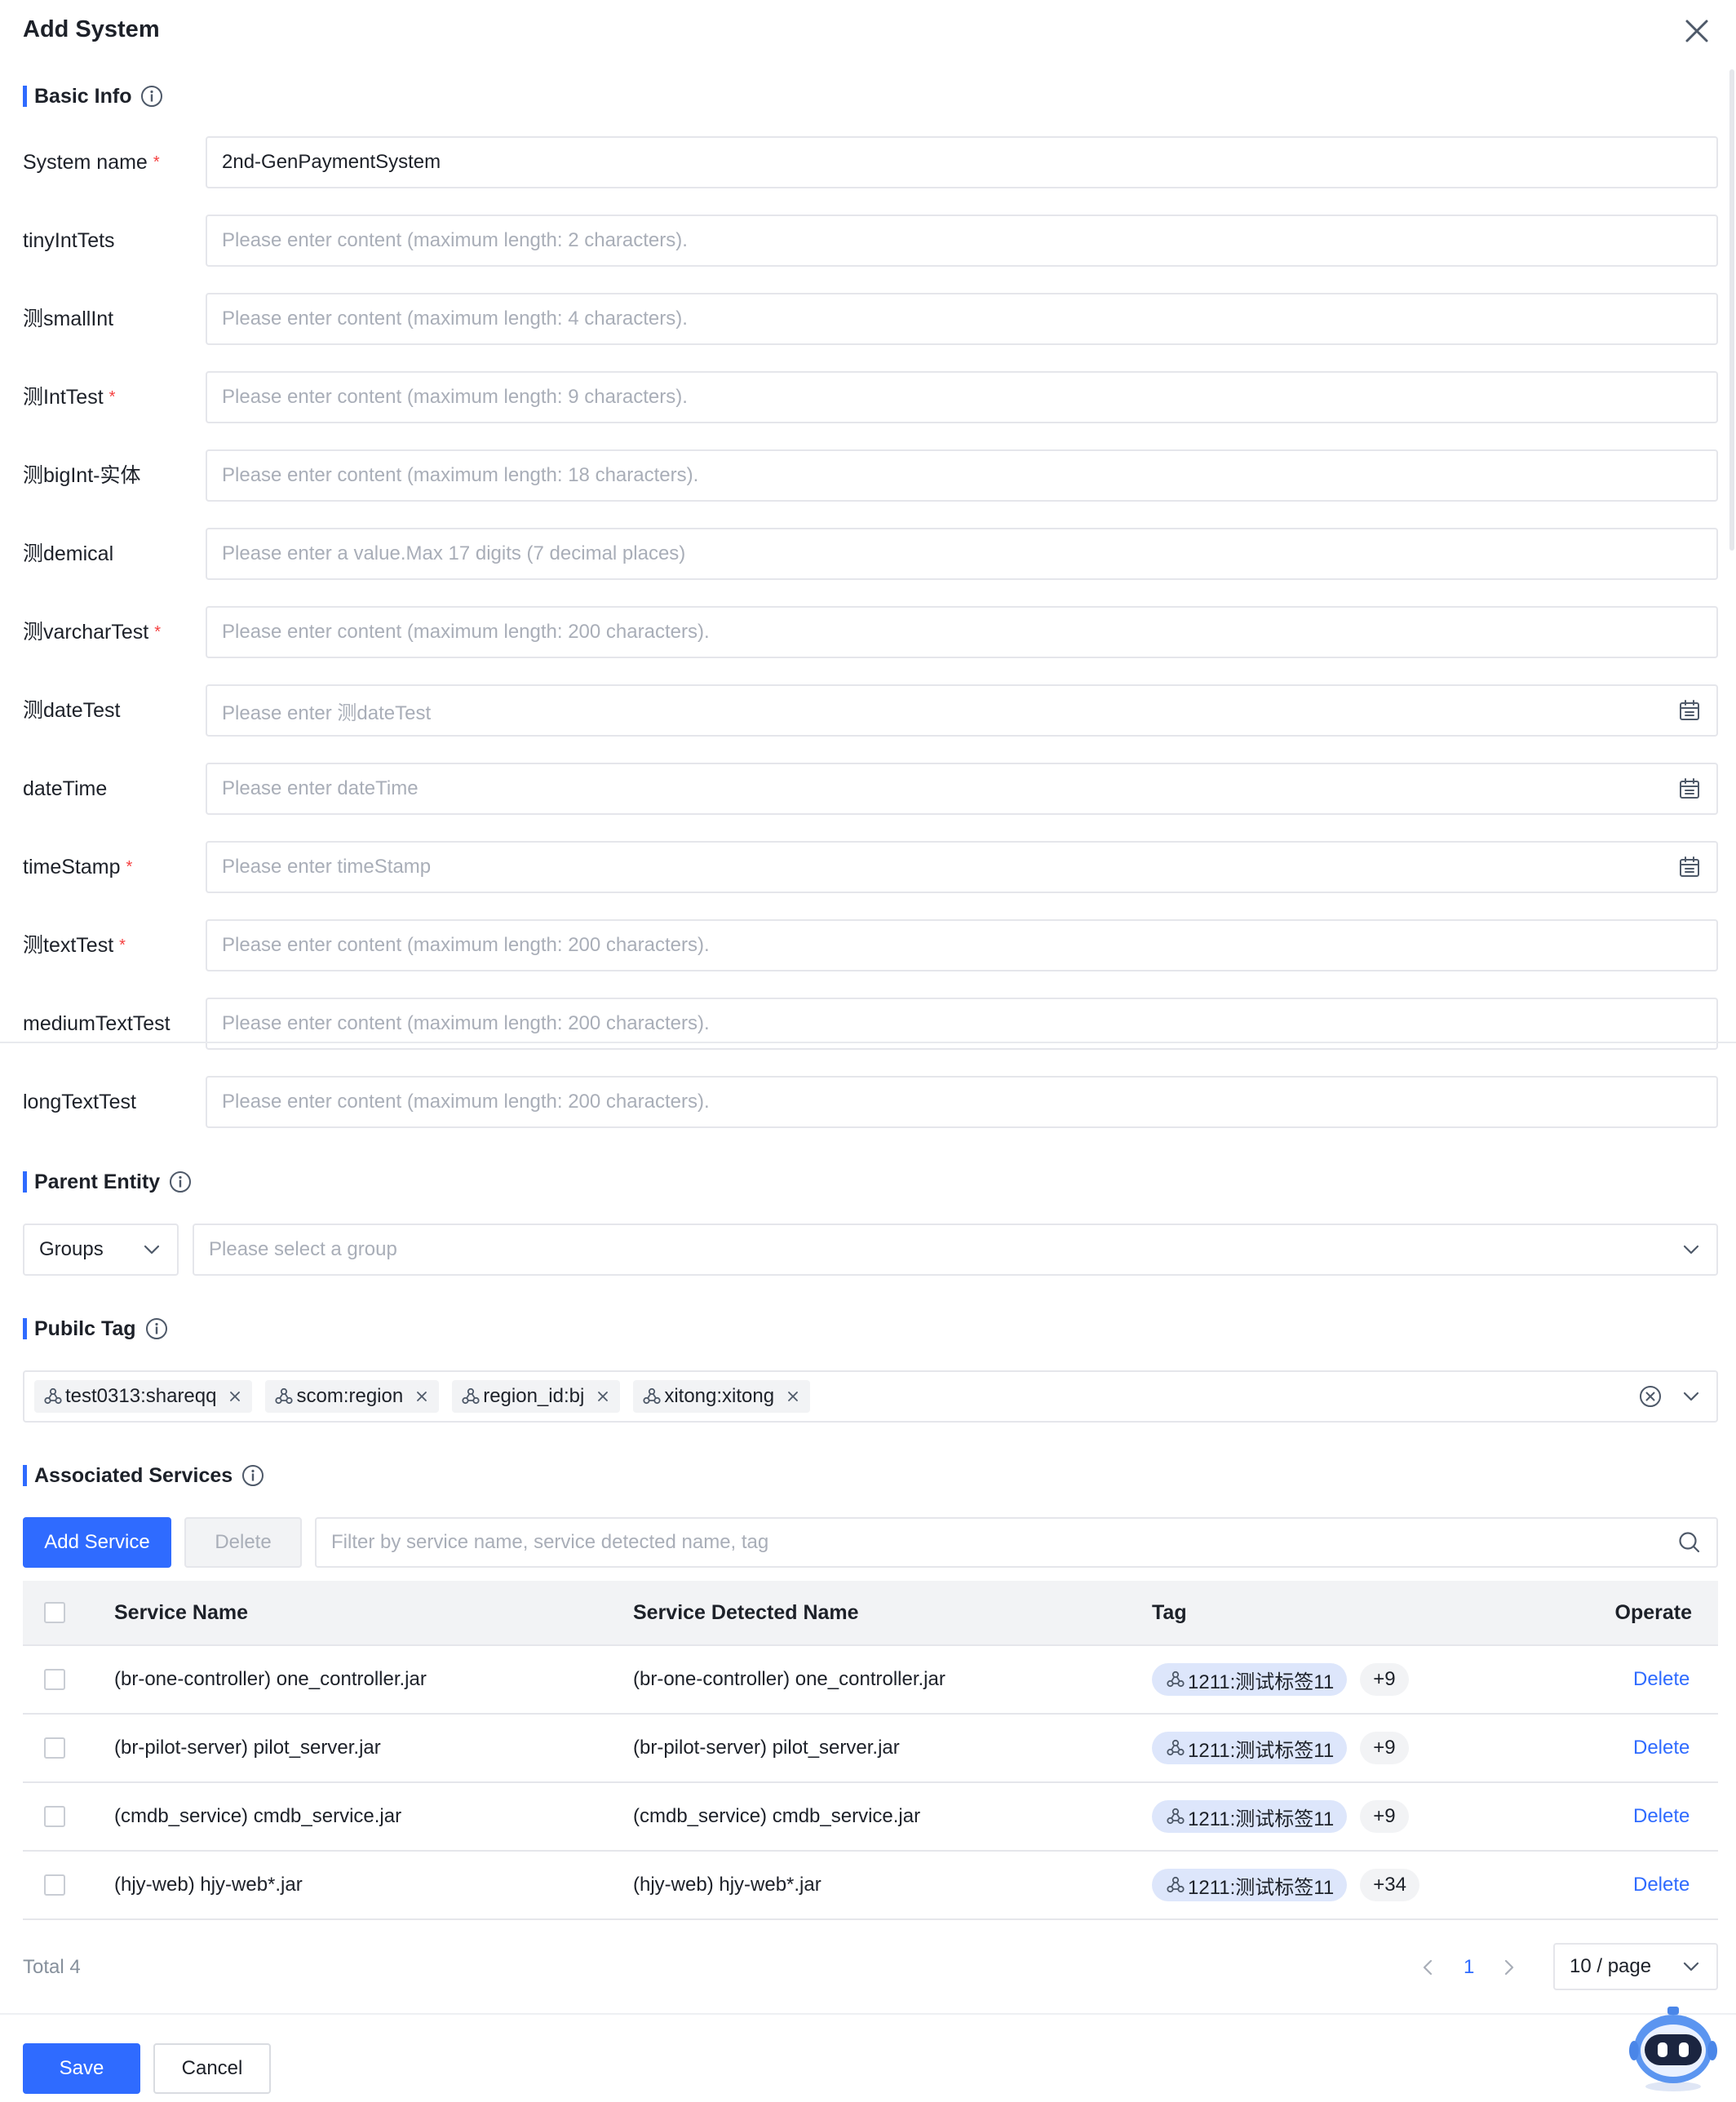 This screenshot has height=2102, width=1736. What do you see at coordinates (1635, 1966) in the screenshot?
I see `page-size-select: 10 / page` at bounding box center [1635, 1966].